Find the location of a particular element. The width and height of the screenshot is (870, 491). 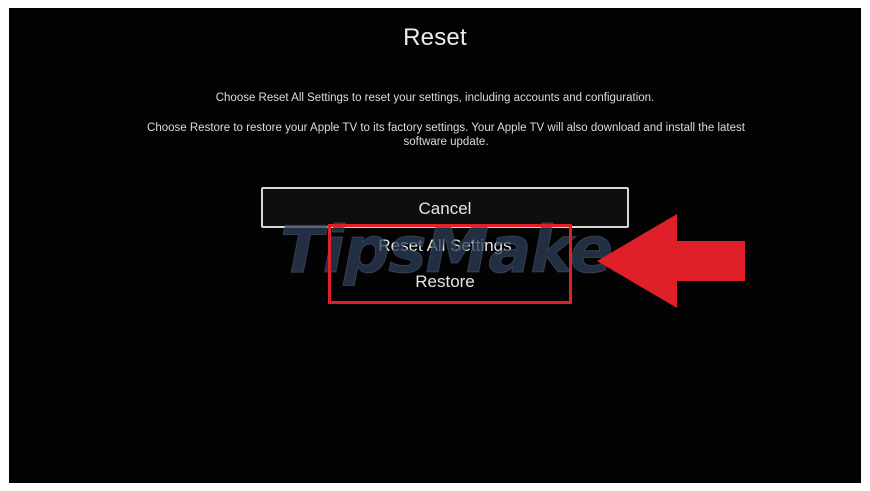

reset-all-settings-button: Reset All Settings is located at coordinates (445, 246).